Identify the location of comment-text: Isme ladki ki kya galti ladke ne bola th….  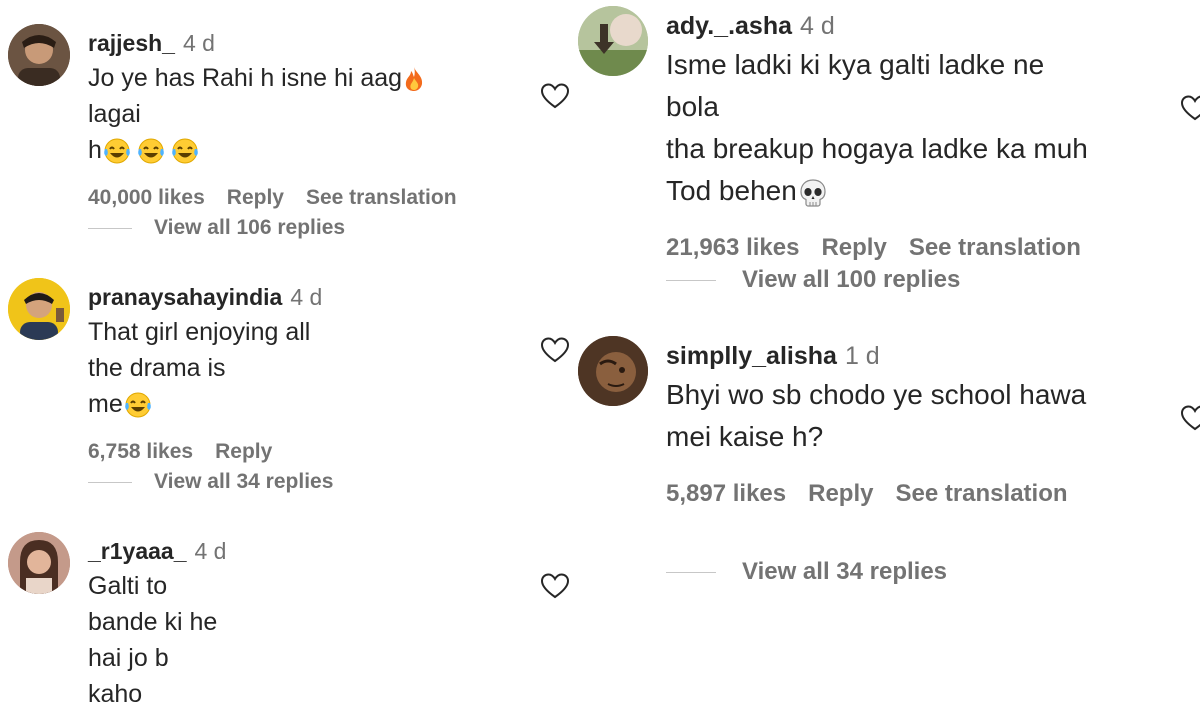
(884, 128).